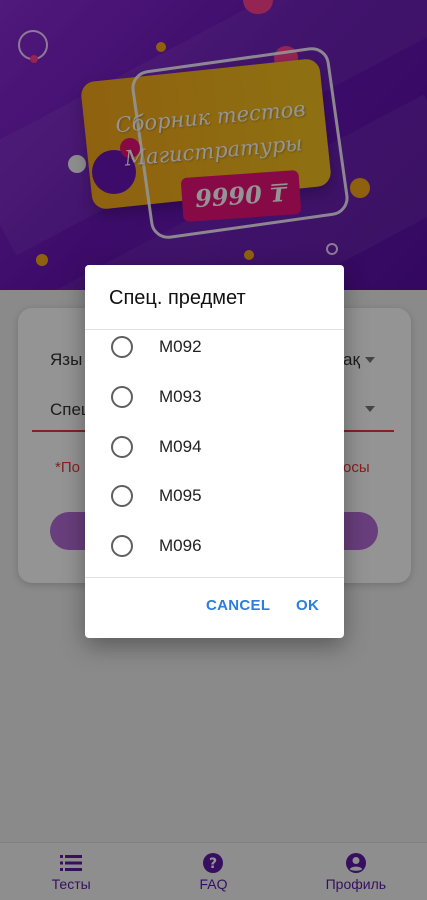  I want to click on option-label: M093, so click(180, 396).